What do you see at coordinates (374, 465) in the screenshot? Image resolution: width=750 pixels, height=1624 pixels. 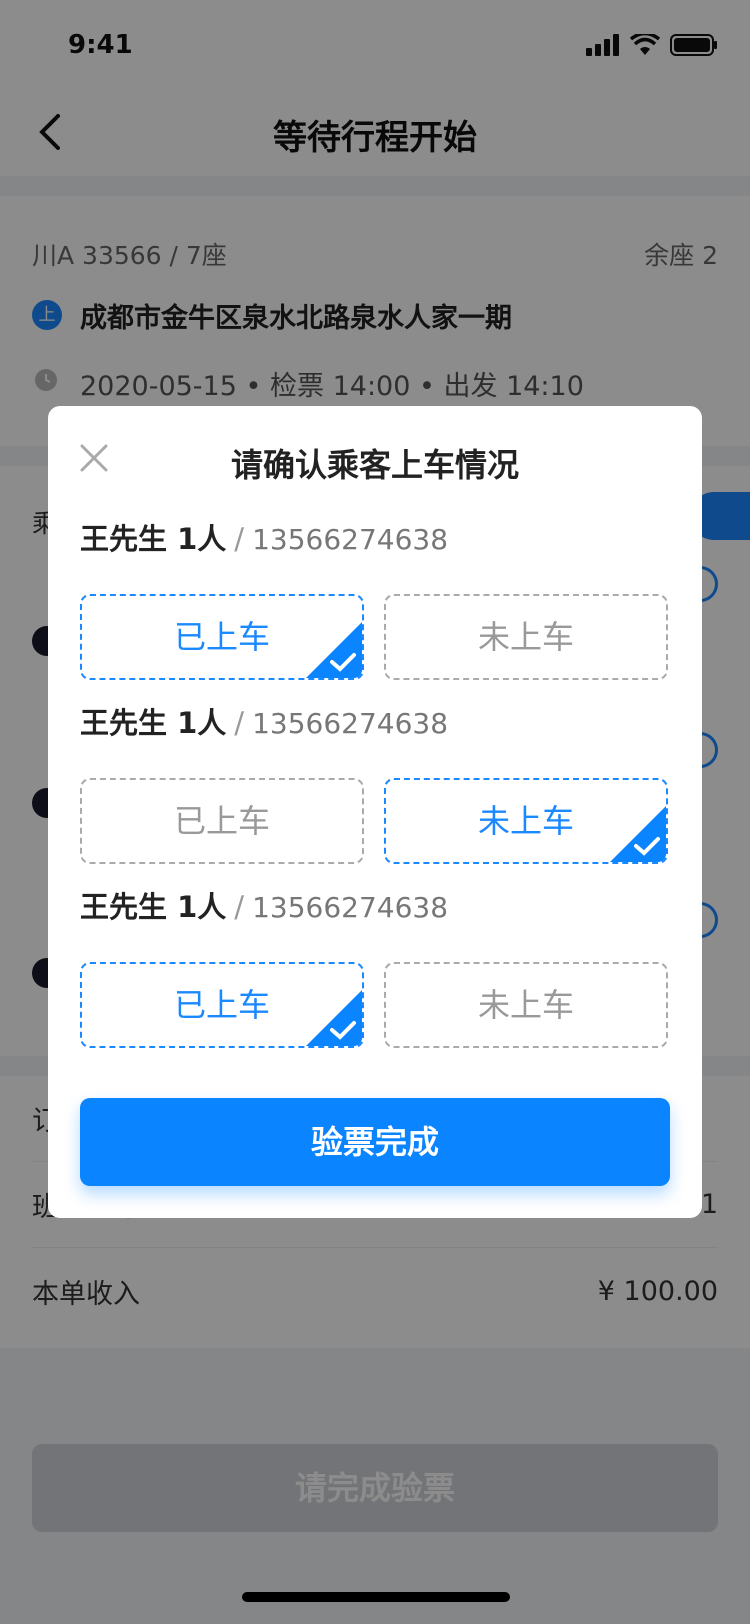 I see `modal-title: 请确认乘客上车情况` at bounding box center [374, 465].